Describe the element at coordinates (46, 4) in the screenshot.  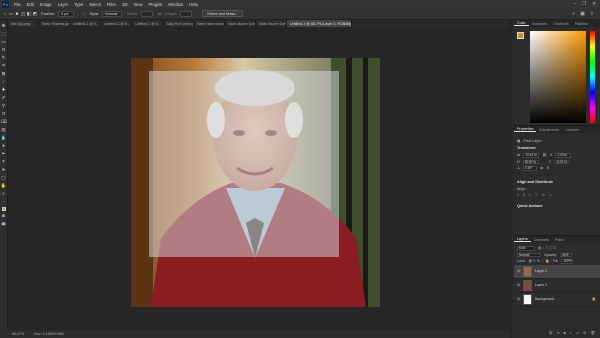
I see `menu-image: Image` at that location.